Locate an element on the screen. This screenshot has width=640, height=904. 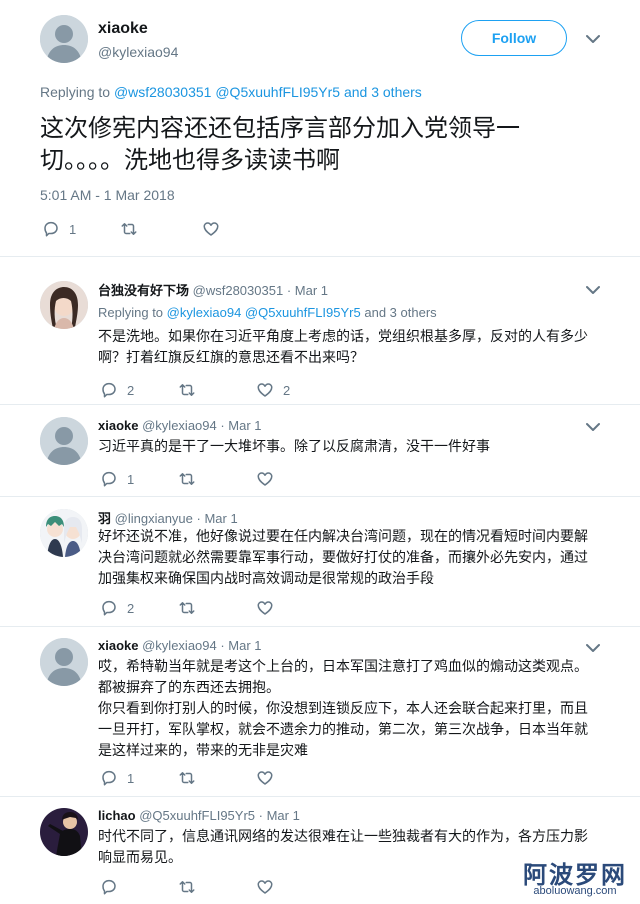
reply-header: 羽 @lingxianyue · Mar 1 is located at coordinates (168, 517).